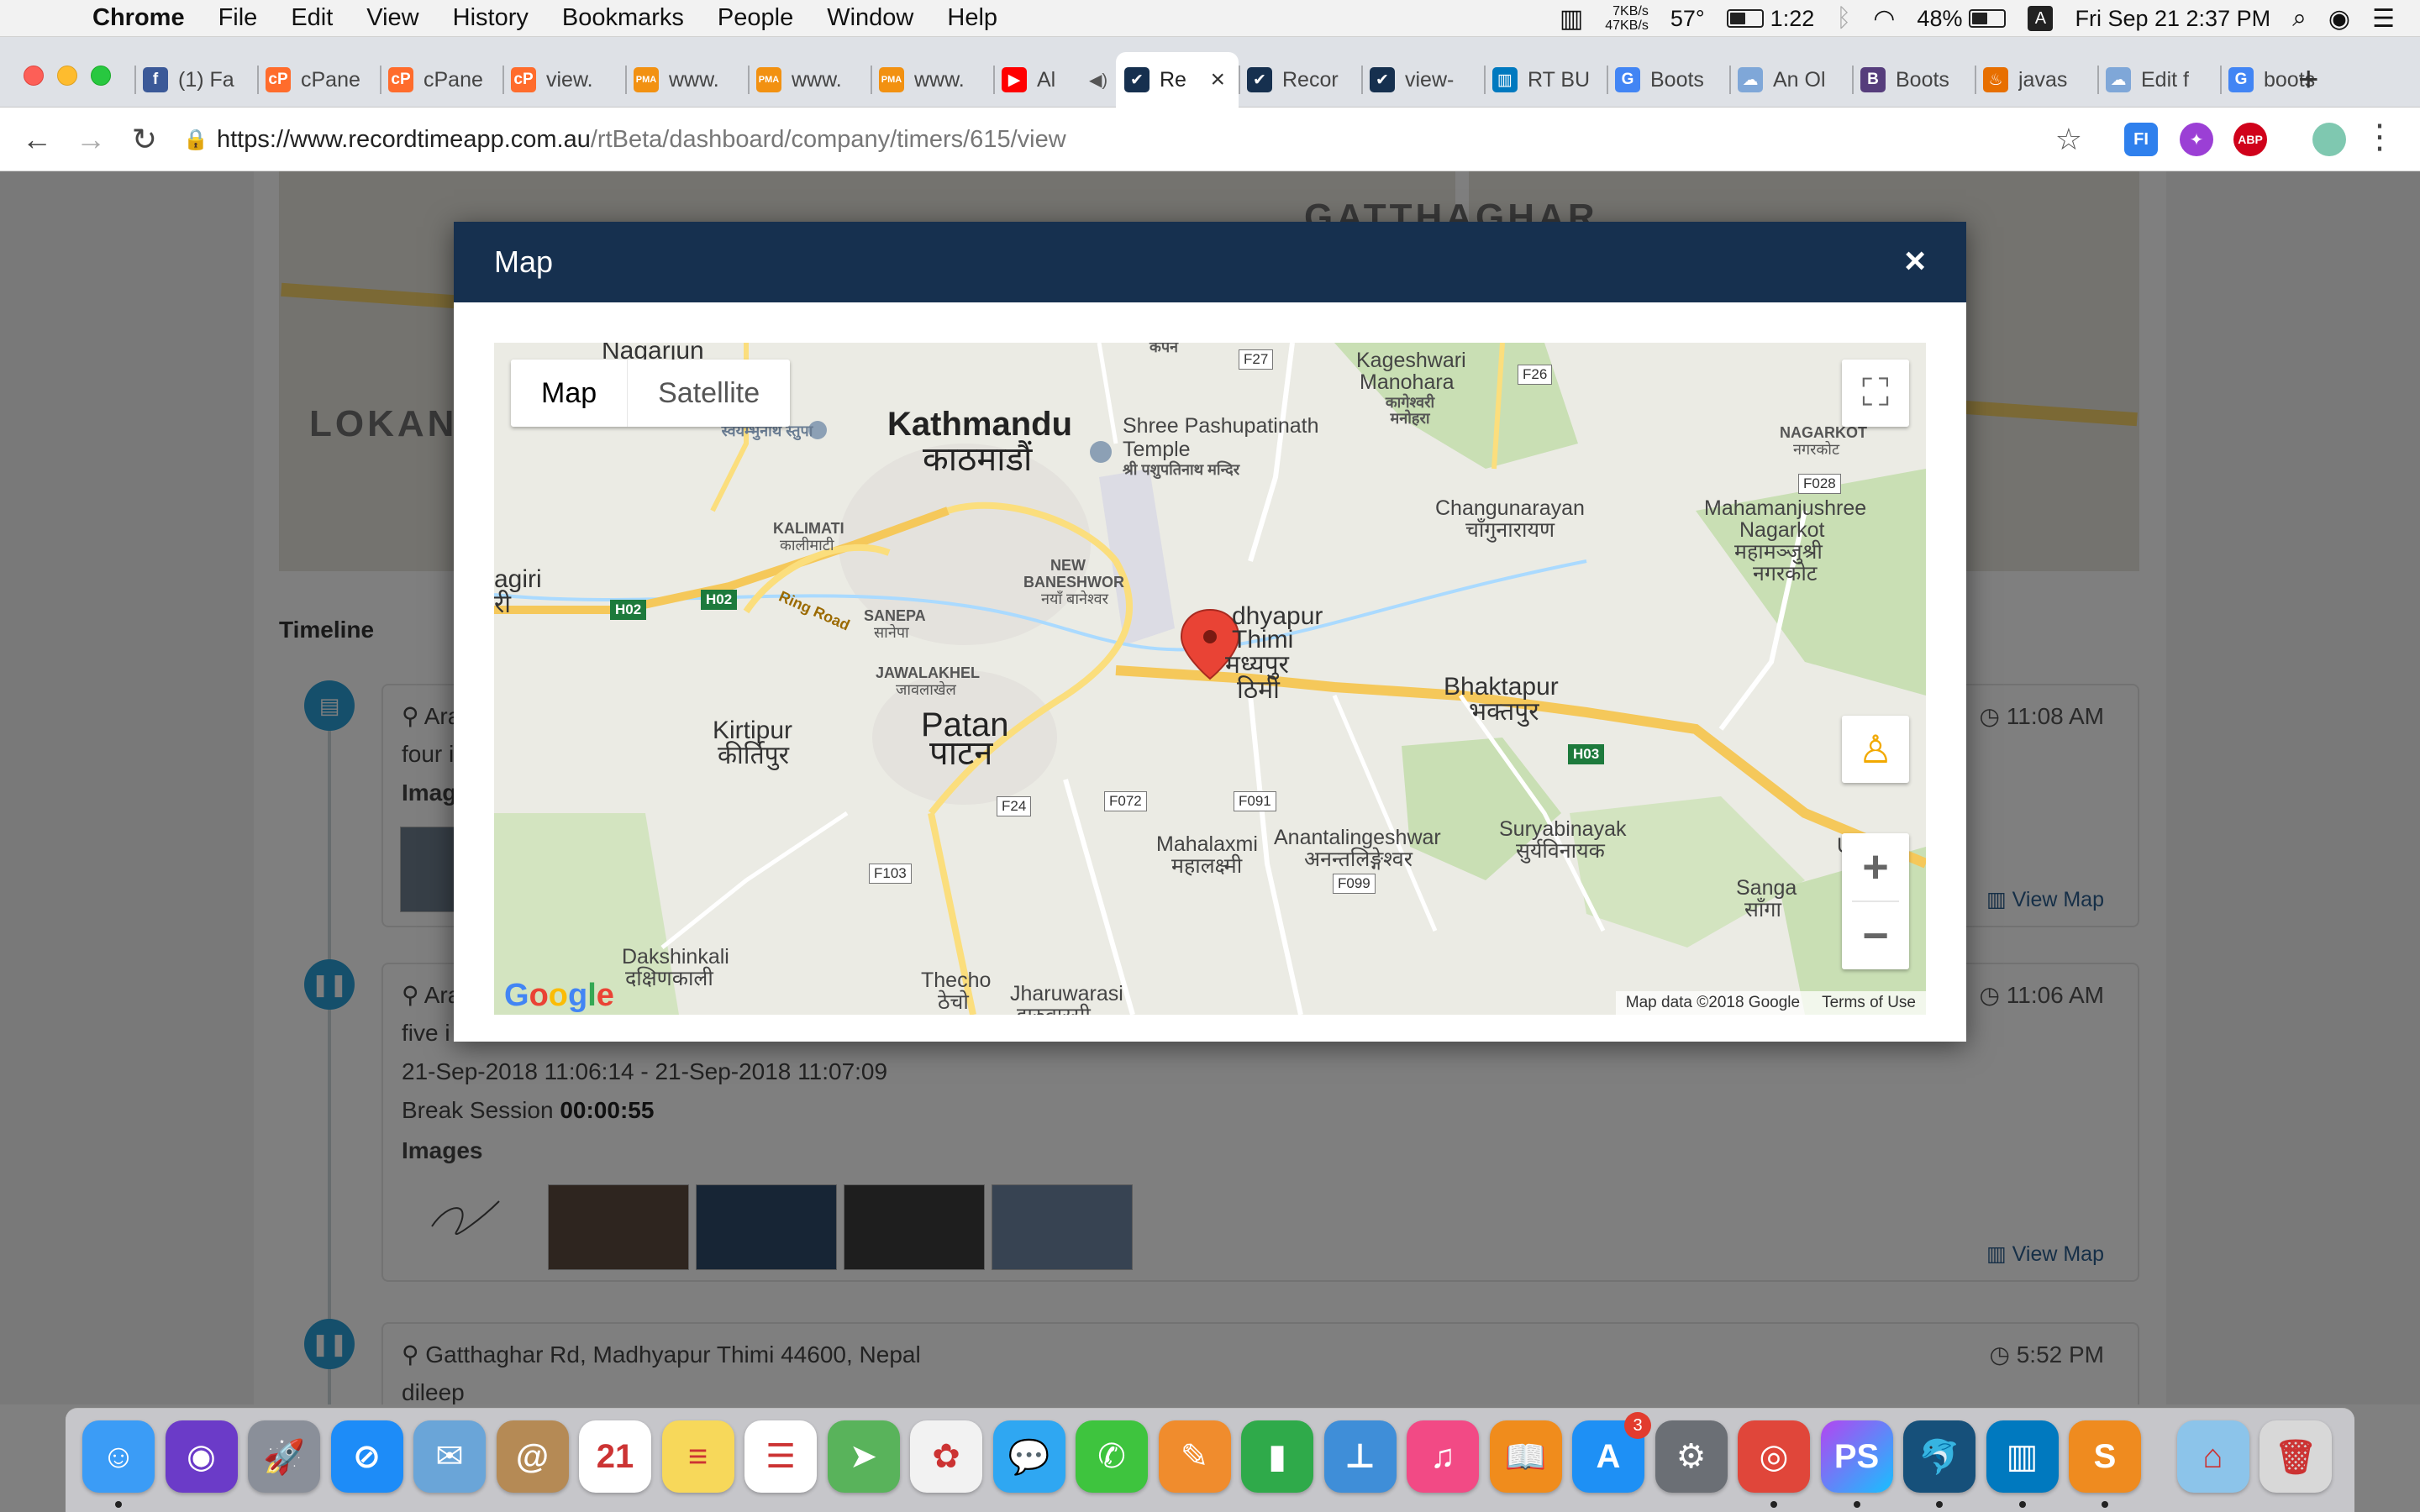 This screenshot has width=2420, height=1512. Describe the element at coordinates (2118, 79) in the screenshot. I see `cloud-icon: ☁` at that location.